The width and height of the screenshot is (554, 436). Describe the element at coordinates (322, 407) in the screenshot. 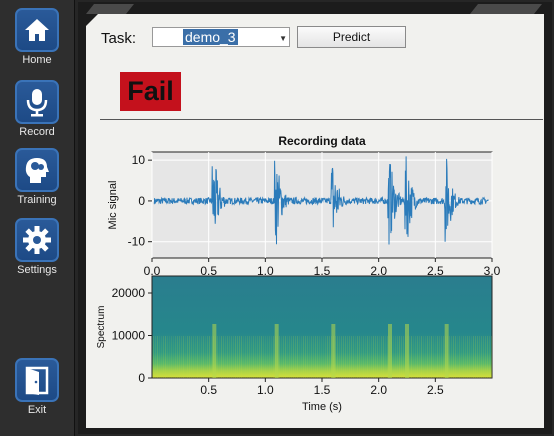

I see `spectrum-xlabel: Time (s)` at that location.